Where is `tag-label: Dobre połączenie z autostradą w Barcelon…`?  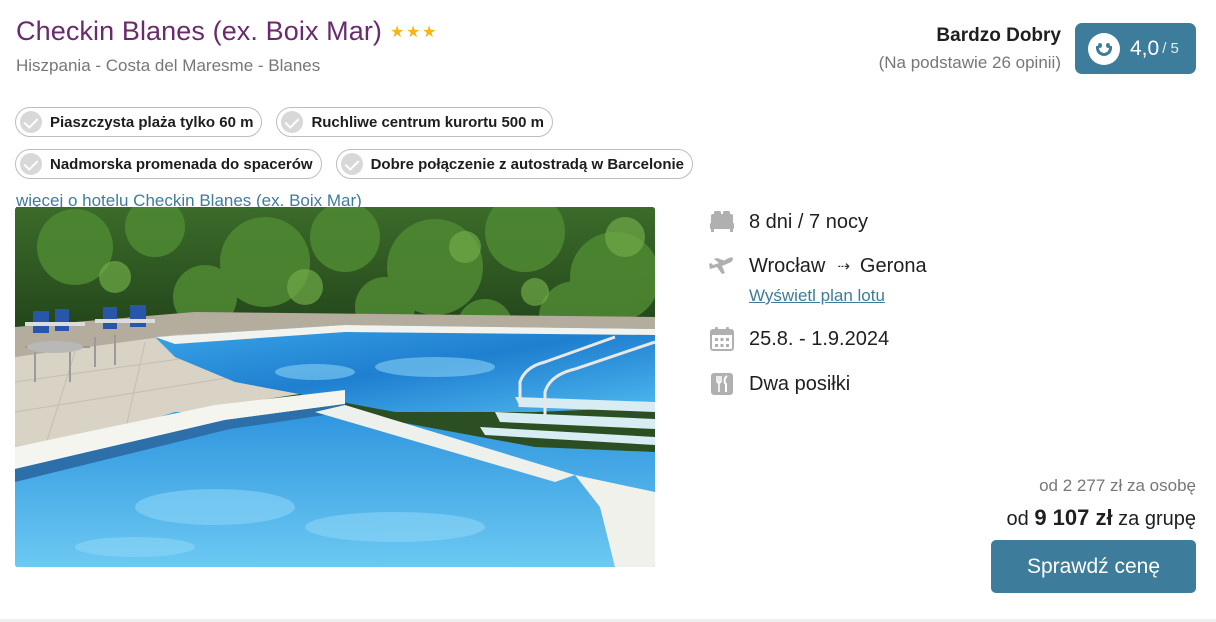 tag-label: Dobre połączenie z autostradą w Barcelon… is located at coordinates (527, 164).